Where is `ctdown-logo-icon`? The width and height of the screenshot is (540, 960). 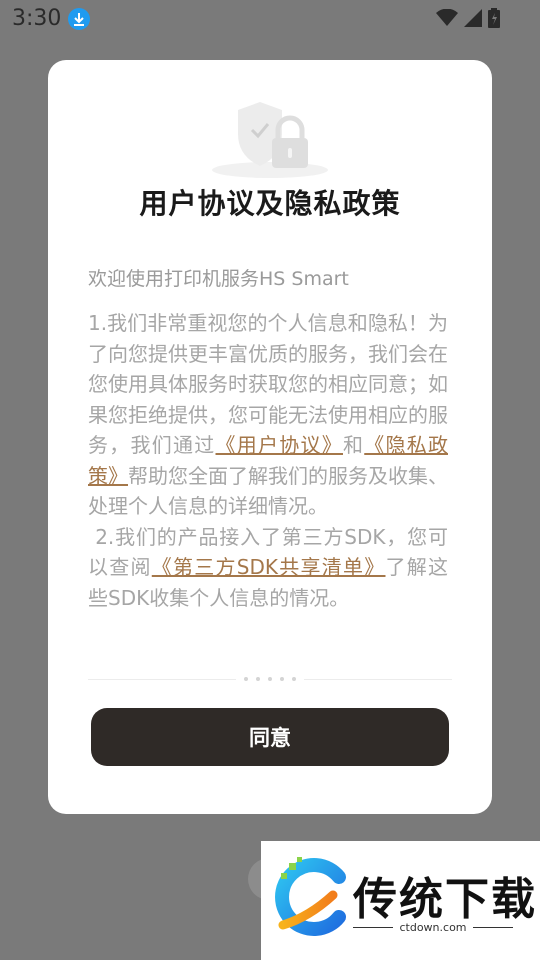 ctdown-logo-icon is located at coordinates (310, 896).